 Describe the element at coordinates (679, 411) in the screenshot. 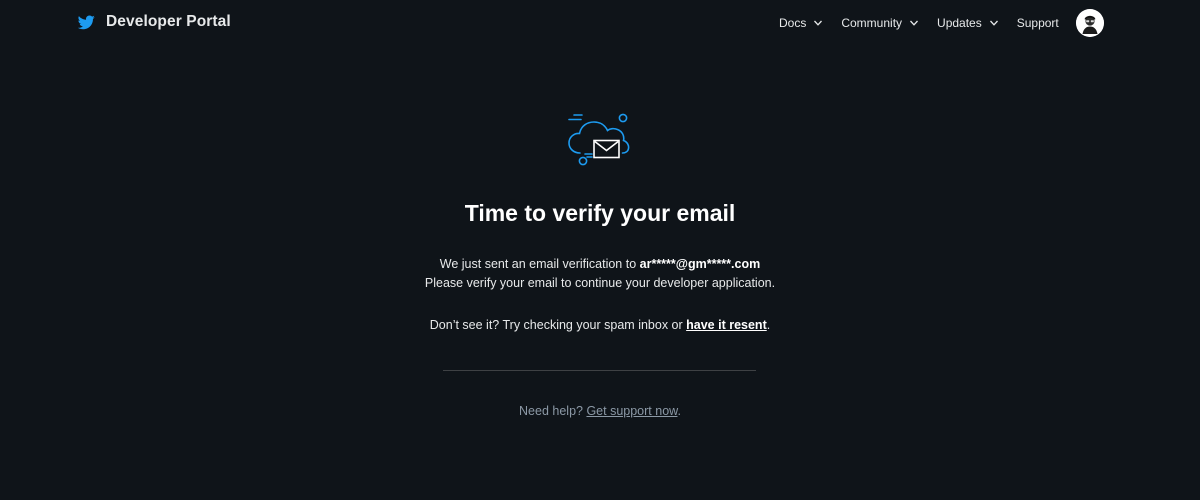

I see `help-suffix: .` at that location.